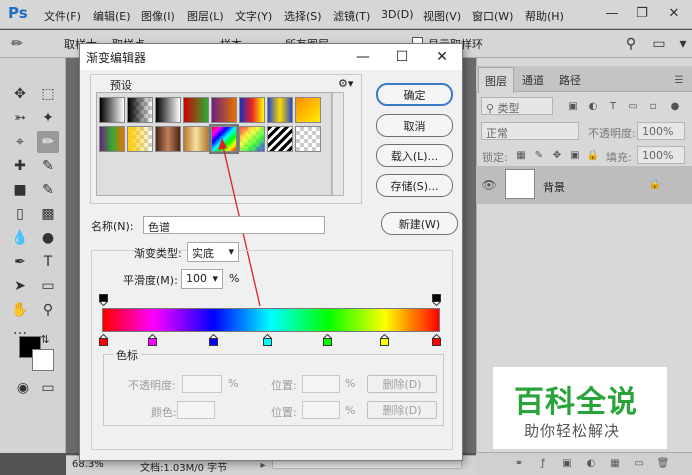 The width and height of the screenshot is (692, 475). I want to click on magic-wand-tool-icon: ✦, so click(48, 118).